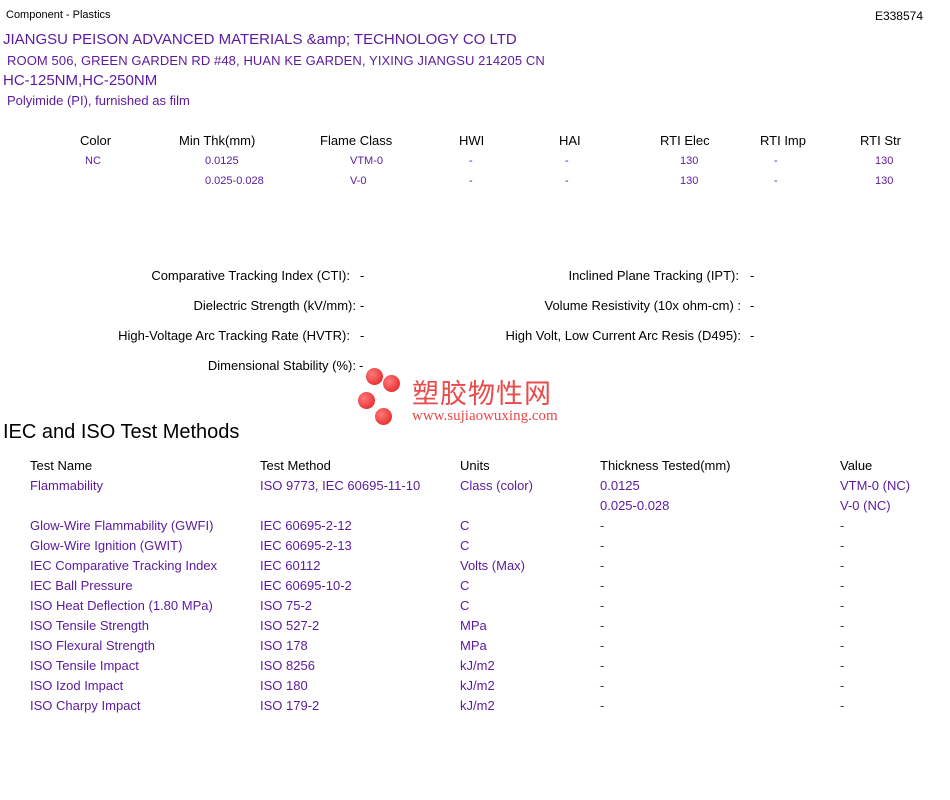 The width and height of the screenshot is (950, 800). I want to click on table-cell: VTM-0 (NC), so click(875, 485).